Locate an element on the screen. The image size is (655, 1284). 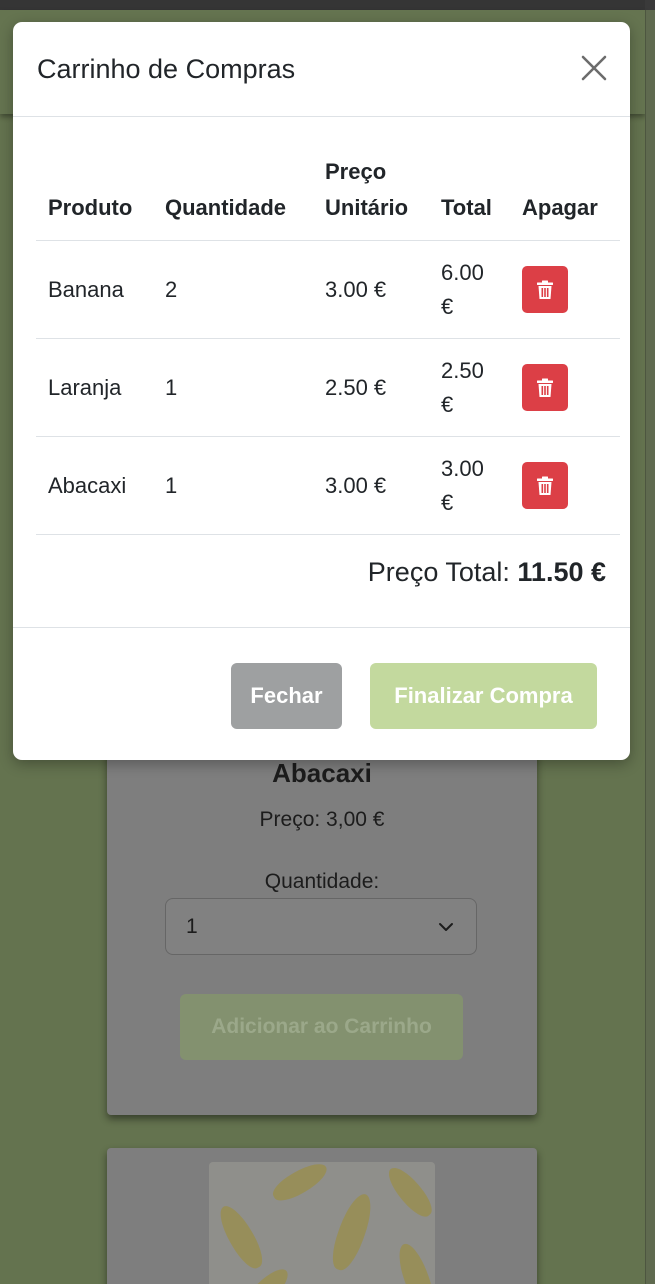
table-row: Laranja 1 2.50 € 2.50 € is located at coordinates (328, 387).